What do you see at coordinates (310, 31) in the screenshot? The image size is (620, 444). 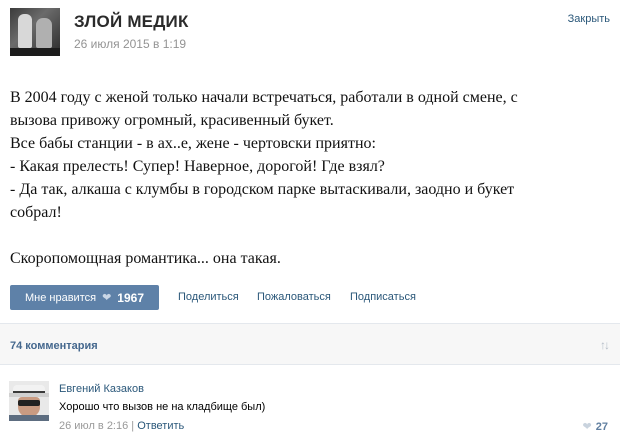 I see `post-header: ЗЛОЙ МЕДИК 26 июля 2015 в 1:19 Закрыть` at bounding box center [310, 31].